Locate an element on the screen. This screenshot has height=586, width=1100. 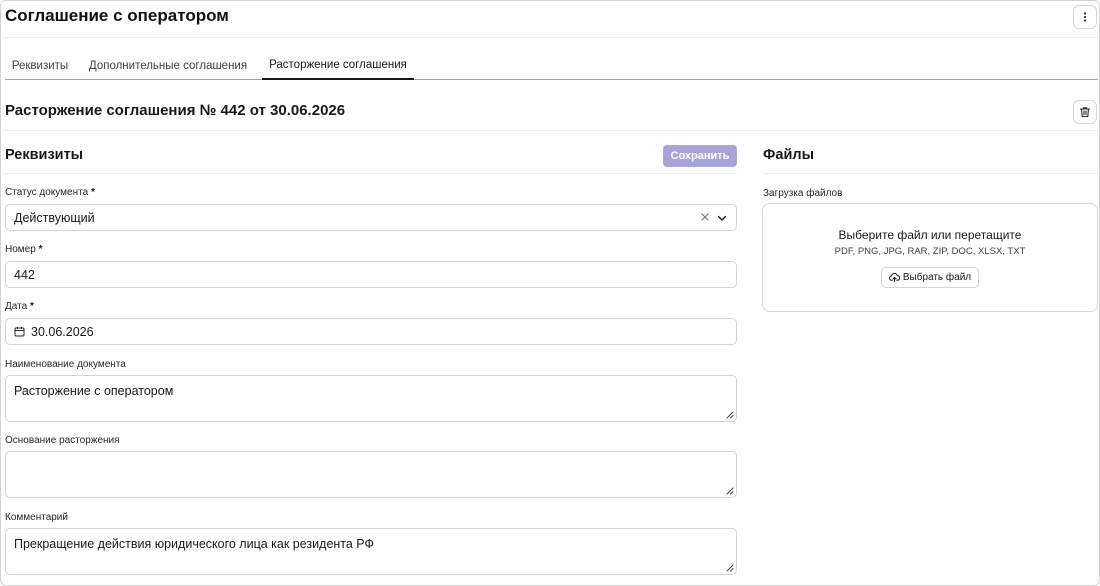
reason-textarea is located at coordinates (371, 474).